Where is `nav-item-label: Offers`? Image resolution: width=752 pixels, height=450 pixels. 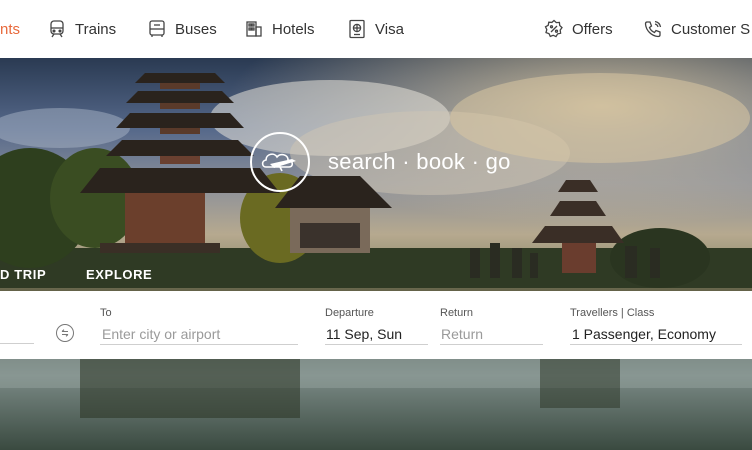
nav-item-label: Offers is located at coordinates (592, 29).